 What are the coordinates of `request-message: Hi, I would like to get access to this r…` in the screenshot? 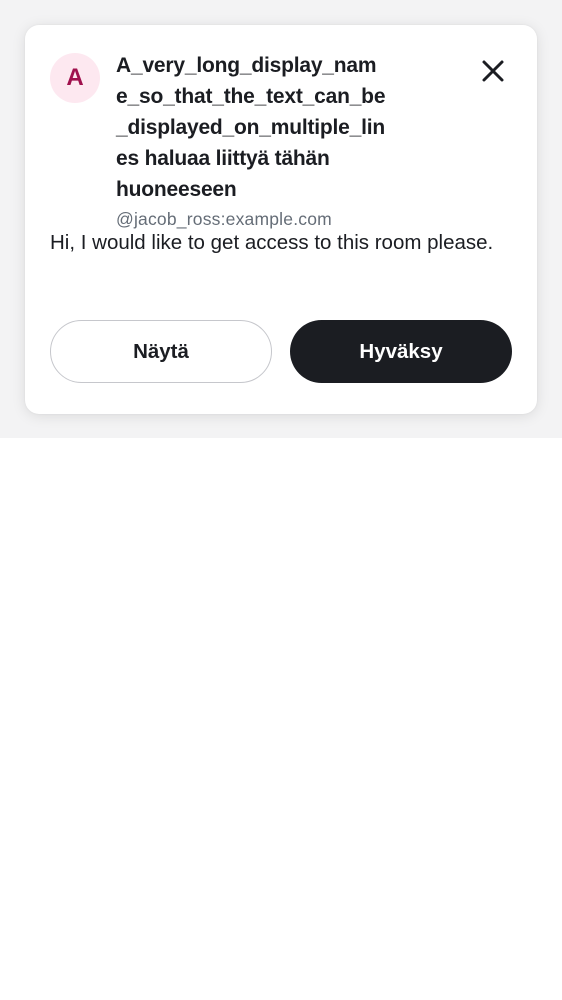 It's located at (272, 242).